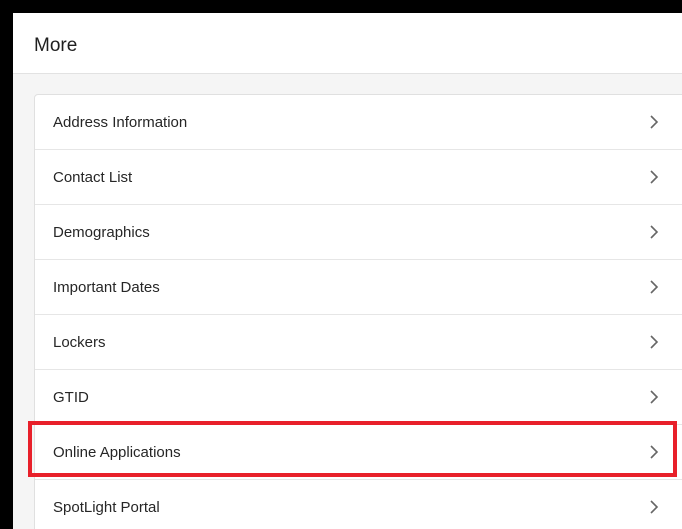  What do you see at coordinates (79, 342) in the screenshot?
I see `menu-item-label: Lockers` at bounding box center [79, 342].